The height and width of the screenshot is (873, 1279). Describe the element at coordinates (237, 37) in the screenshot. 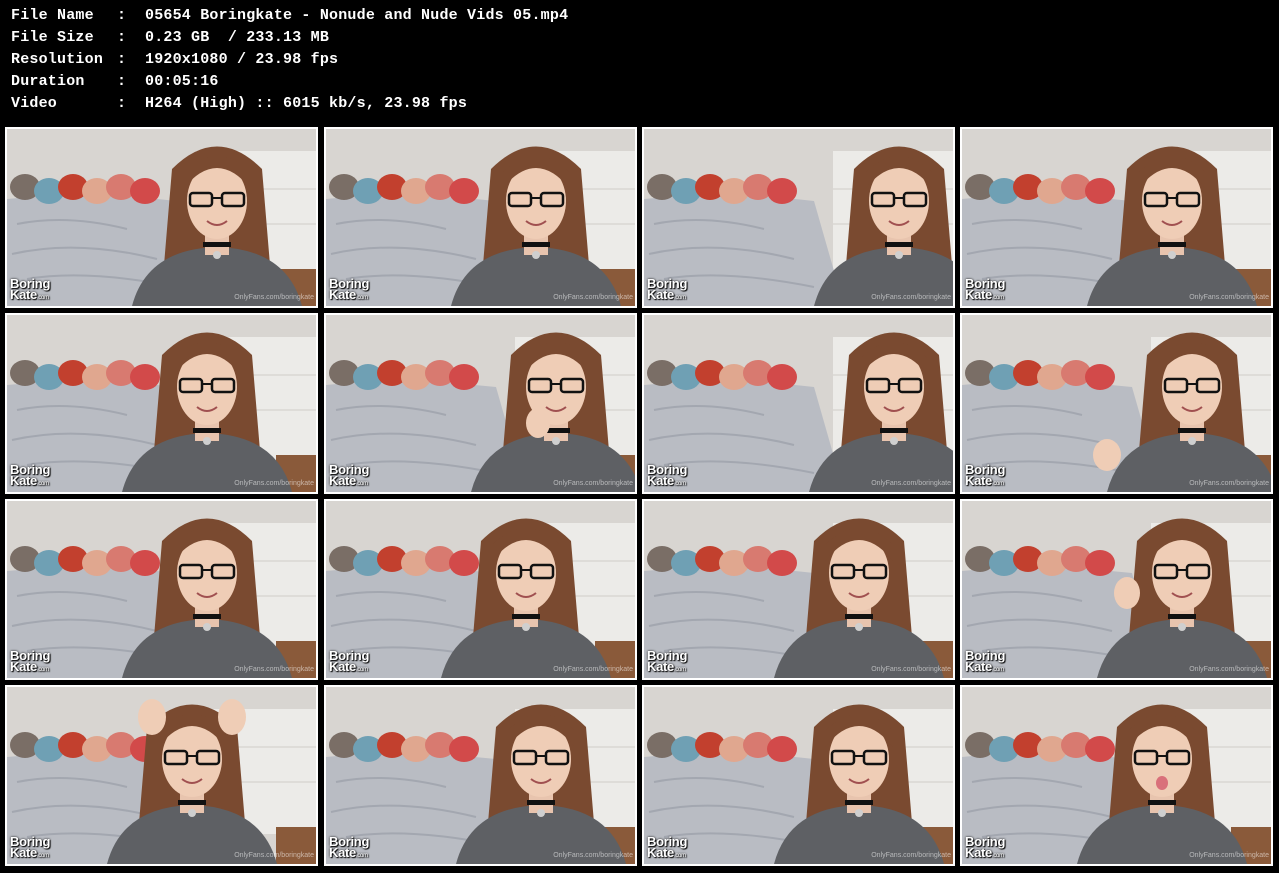

I see `info-value-file-size: 0.23 GB / 233.13 MB` at that location.